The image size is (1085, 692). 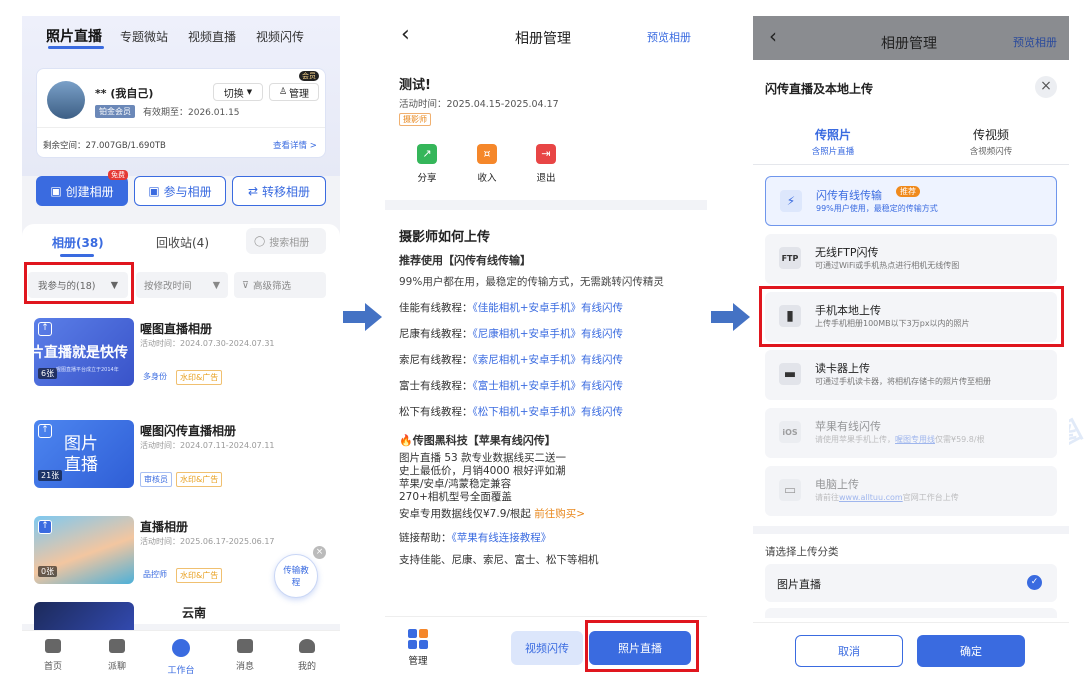 What do you see at coordinates (465, 260) in the screenshot?
I see `recommend-text: 推荐使用【闪传有线传输】` at bounding box center [465, 260].